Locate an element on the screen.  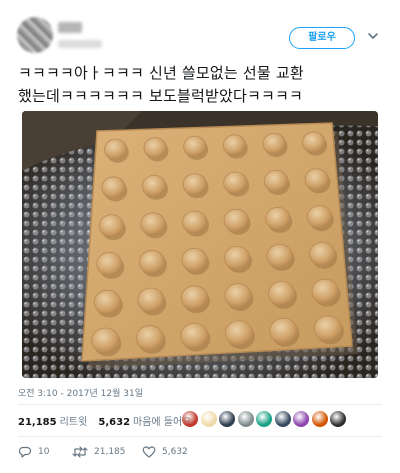
reply-icon is located at coordinates (25, 452).